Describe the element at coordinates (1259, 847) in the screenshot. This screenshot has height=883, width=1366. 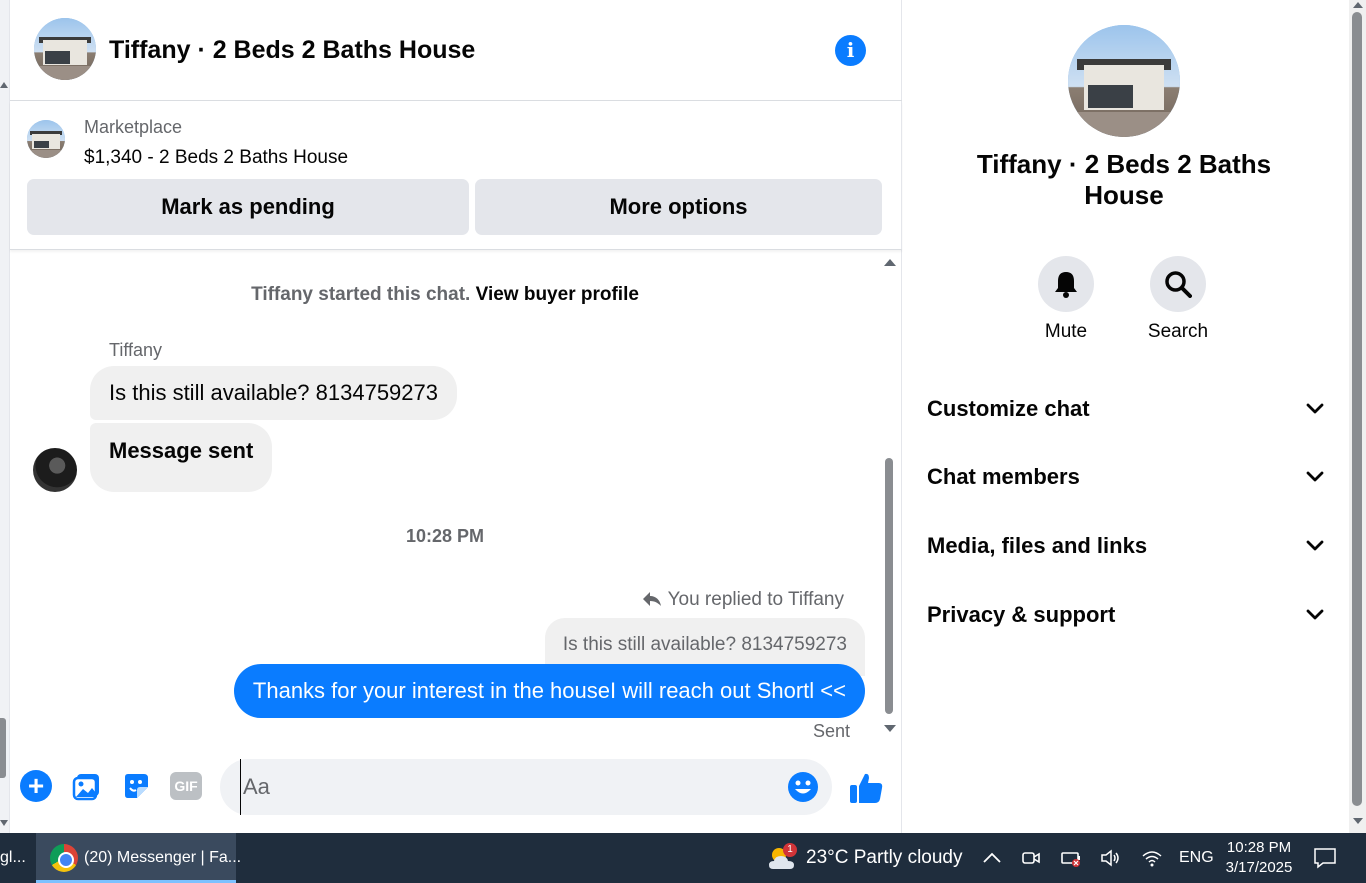
I see `clock-time: 10:28 PM` at that location.